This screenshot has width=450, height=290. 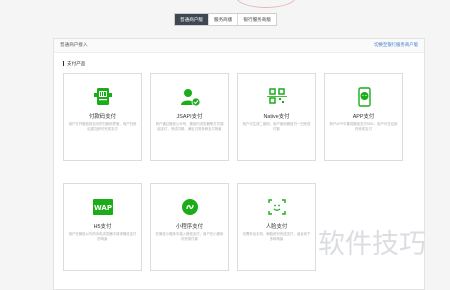 I want to click on product-desc: 用户打开微信钱包中的付款码界面，商户扫码后提交即可完成支付, so click(x=102, y=126).